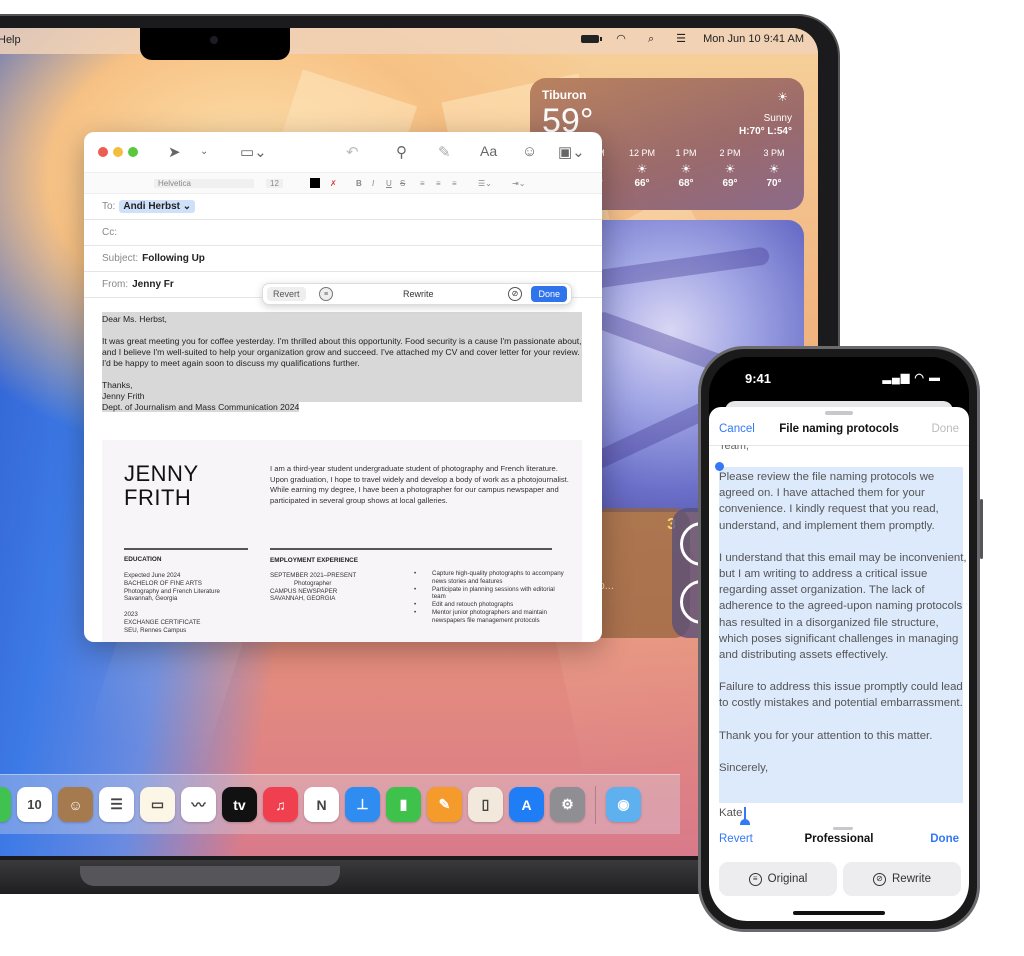 The image size is (1024, 956). I want to click on font-family-select: Helvetica, so click(204, 183).